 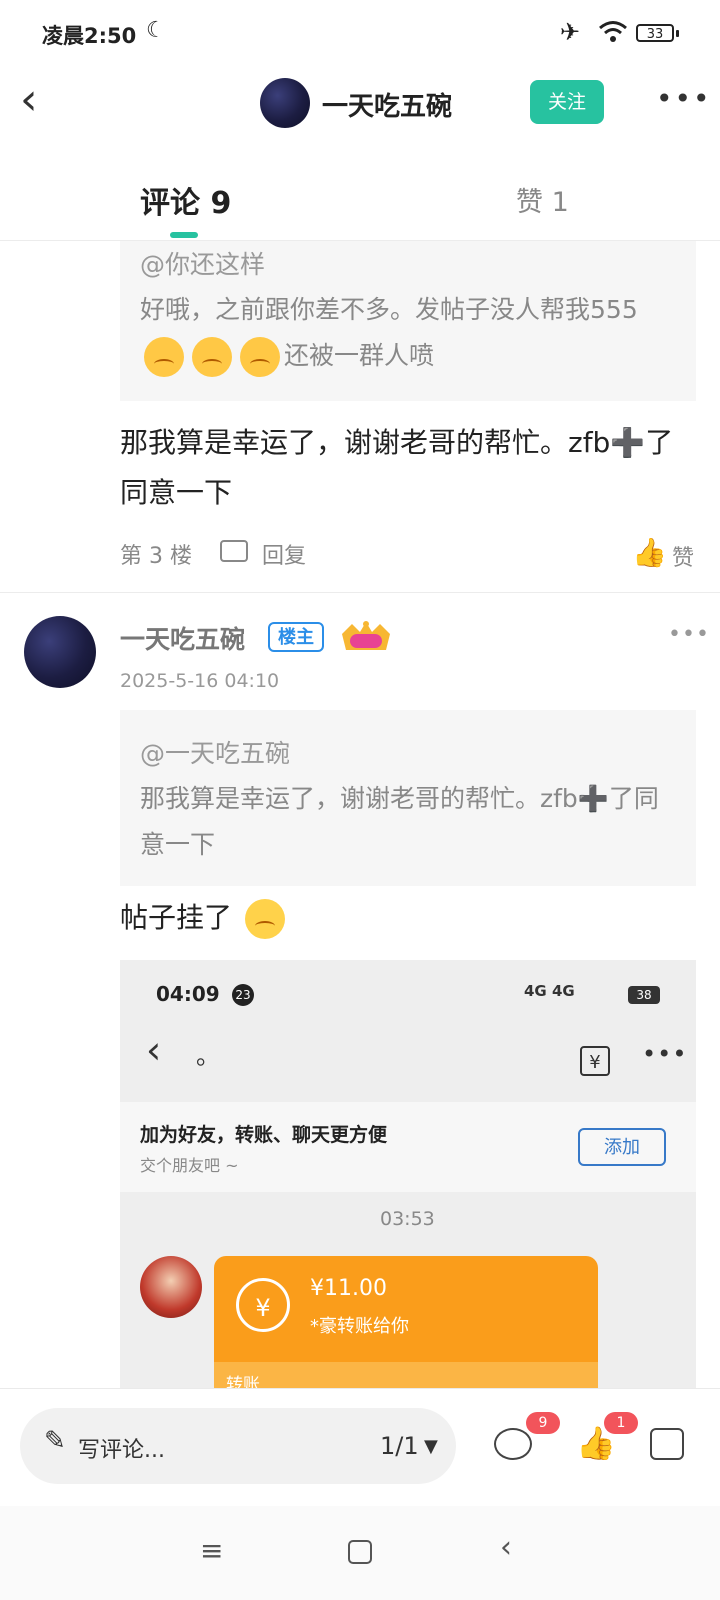 What do you see at coordinates (203, 264) in the screenshot?
I see `quote-author: @你还这样` at bounding box center [203, 264].